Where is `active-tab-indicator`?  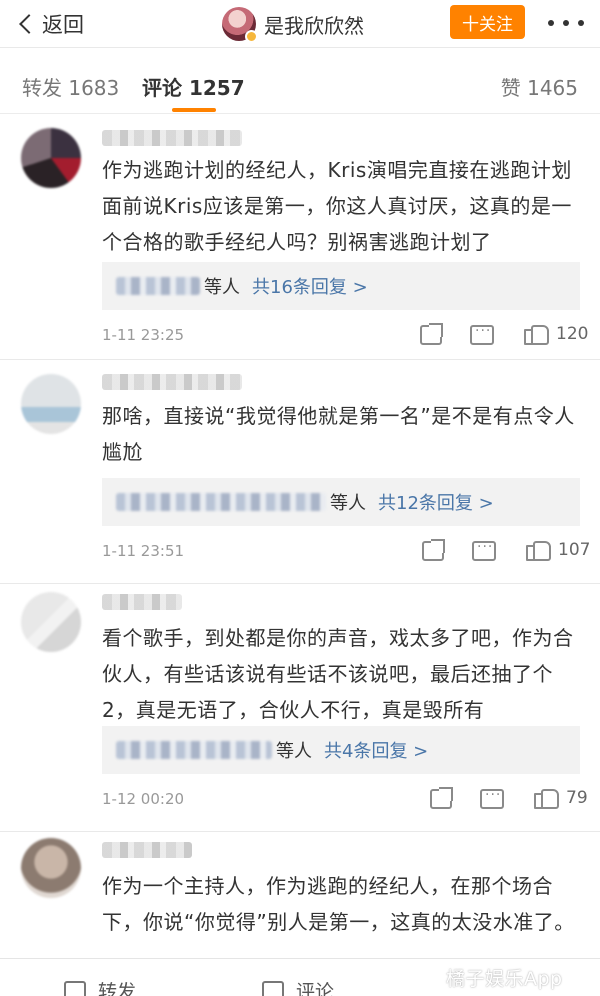 active-tab-indicator is located at coordinates (194, 110).